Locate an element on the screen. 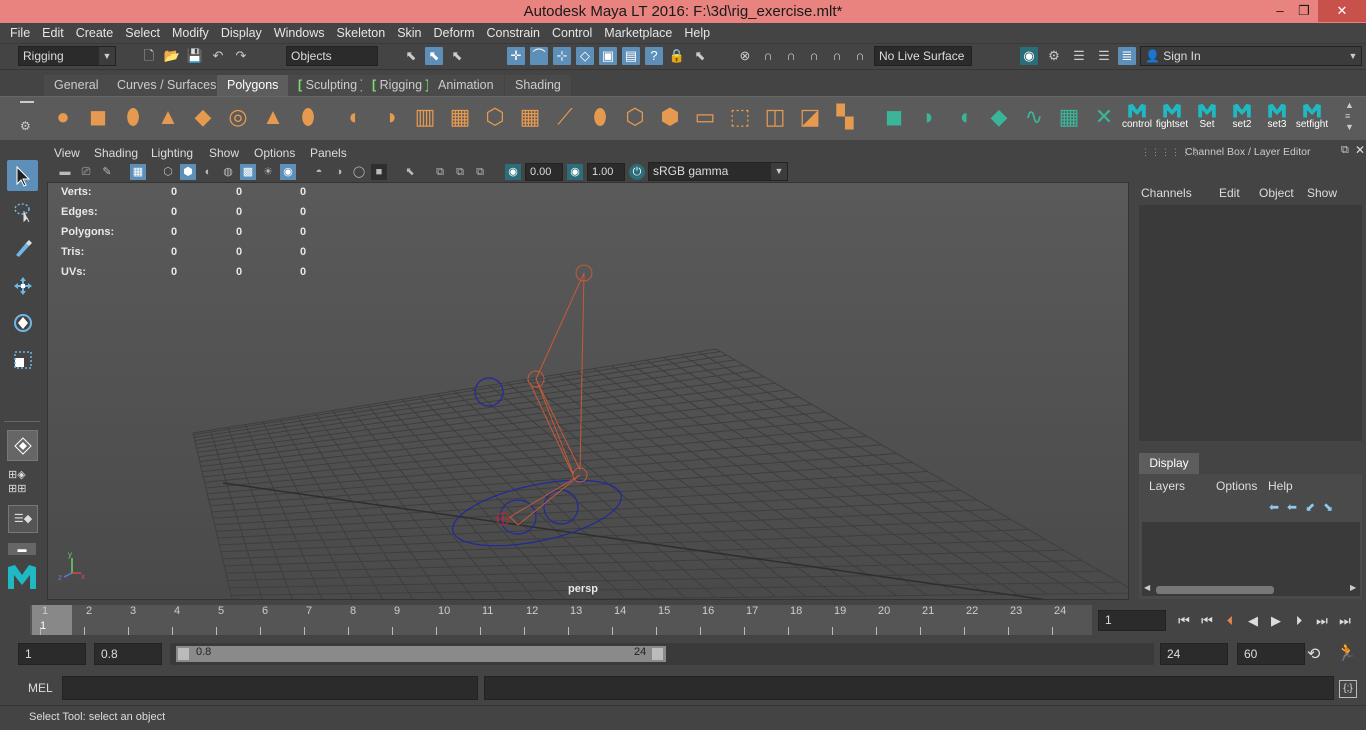 The image size is (1366, 730). scrollbar-thumb is located at coordinates (1215, 590).